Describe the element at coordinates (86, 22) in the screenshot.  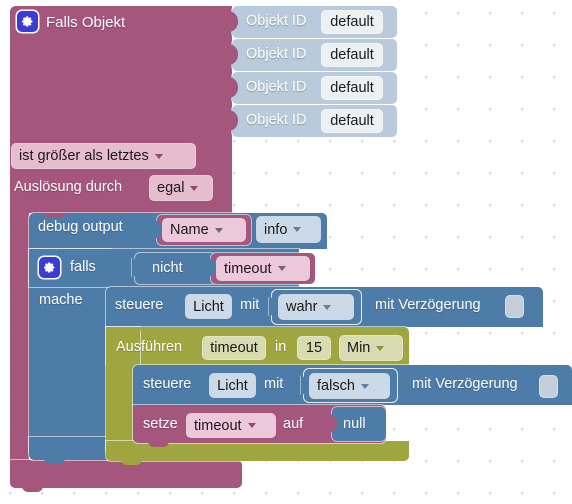
I see `trigger-title: Falls Objekt` at that location.